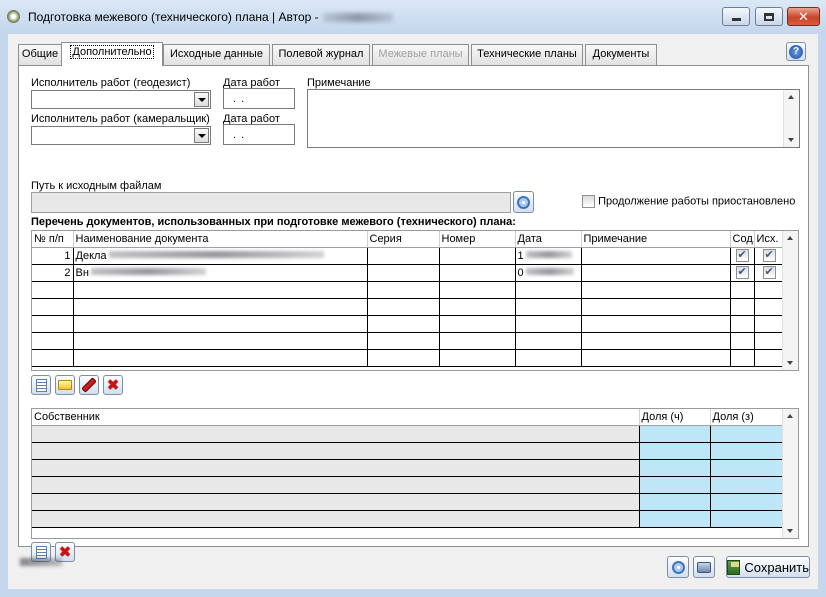 The width and height of the screenshot is (826, 597). Describe the element at coordinates (790, 300) in the screenshot. I see `documents-scrollbar` at that location.